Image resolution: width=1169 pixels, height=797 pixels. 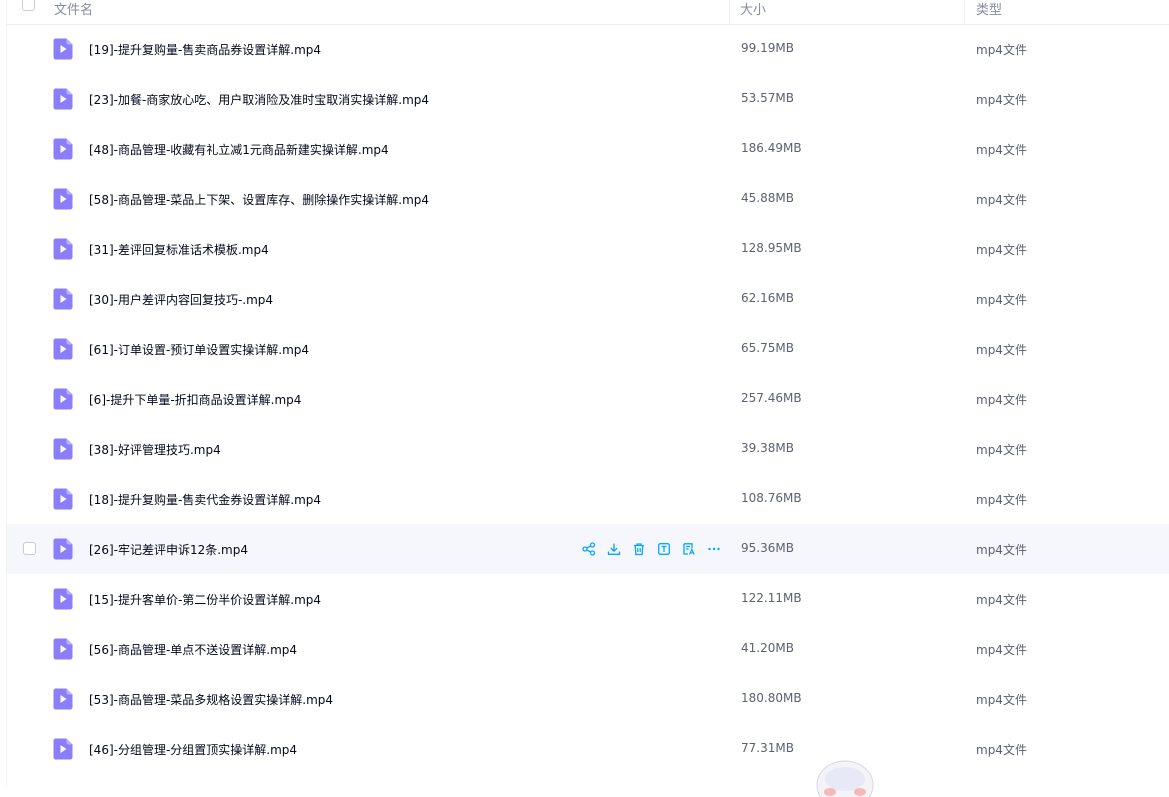 I want to click on file-row: [30]-用户差评内容回复技巧-.mp4 62.16MB mp4文件, so click(x=588, y=299).